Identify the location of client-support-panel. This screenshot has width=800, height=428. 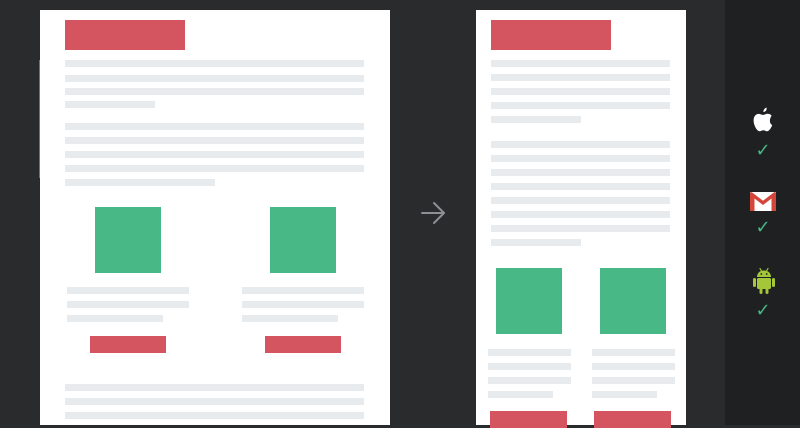
(762, 212).